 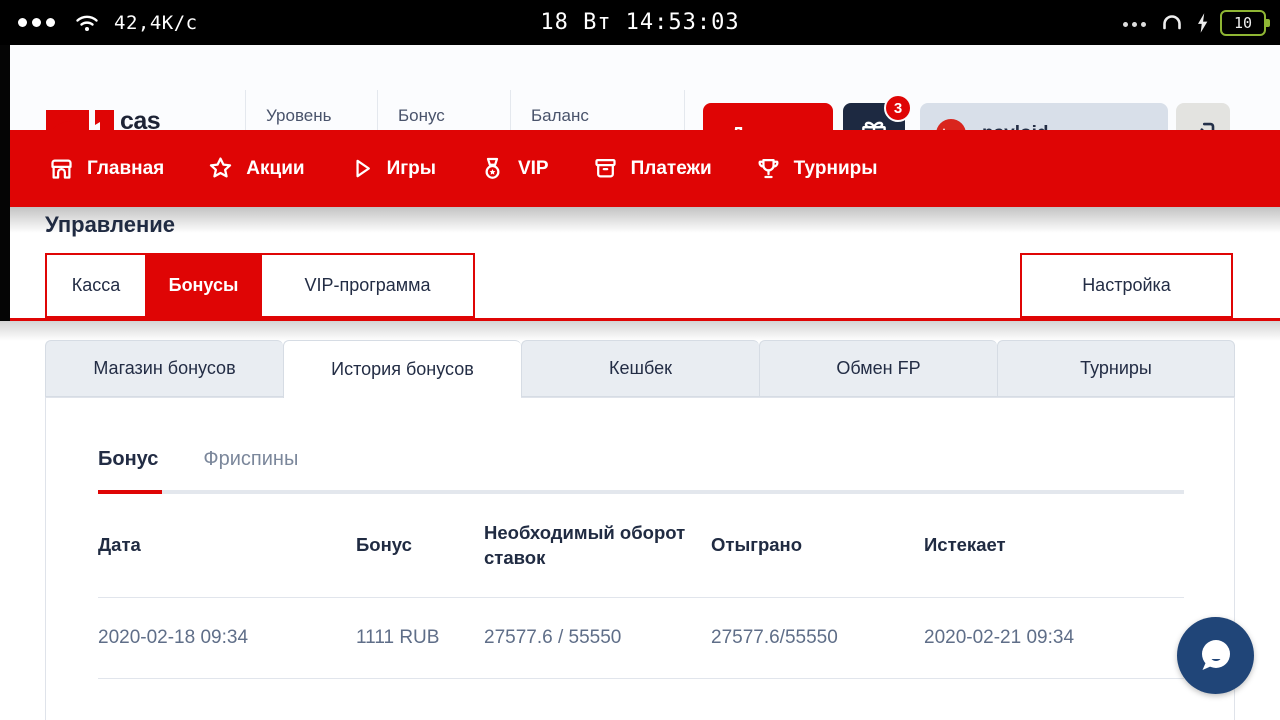 What do you see at coordinates (682, 22) in the screenshot?
I see `status-clock: 14:53:03` at bounding box center [682, 22].